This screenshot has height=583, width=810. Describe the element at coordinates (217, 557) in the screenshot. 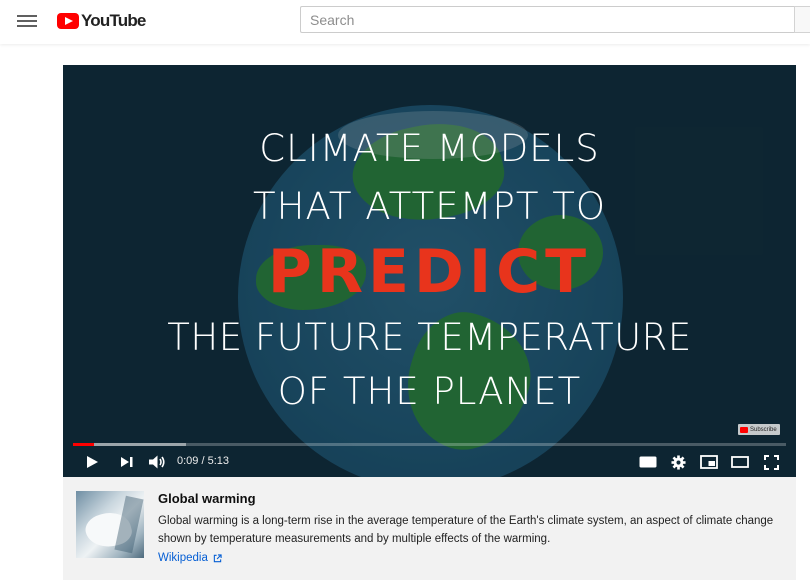

I see `external-link-icon` at that location.